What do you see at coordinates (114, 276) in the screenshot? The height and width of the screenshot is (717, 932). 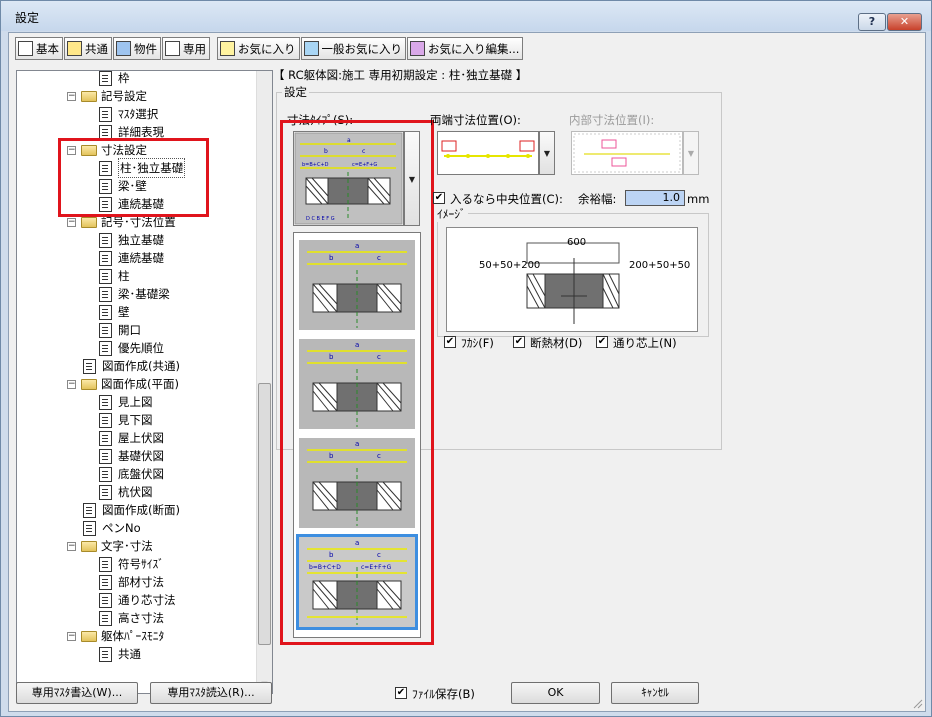 I see `tree-item: 柱` at bounding box center [114, 276].